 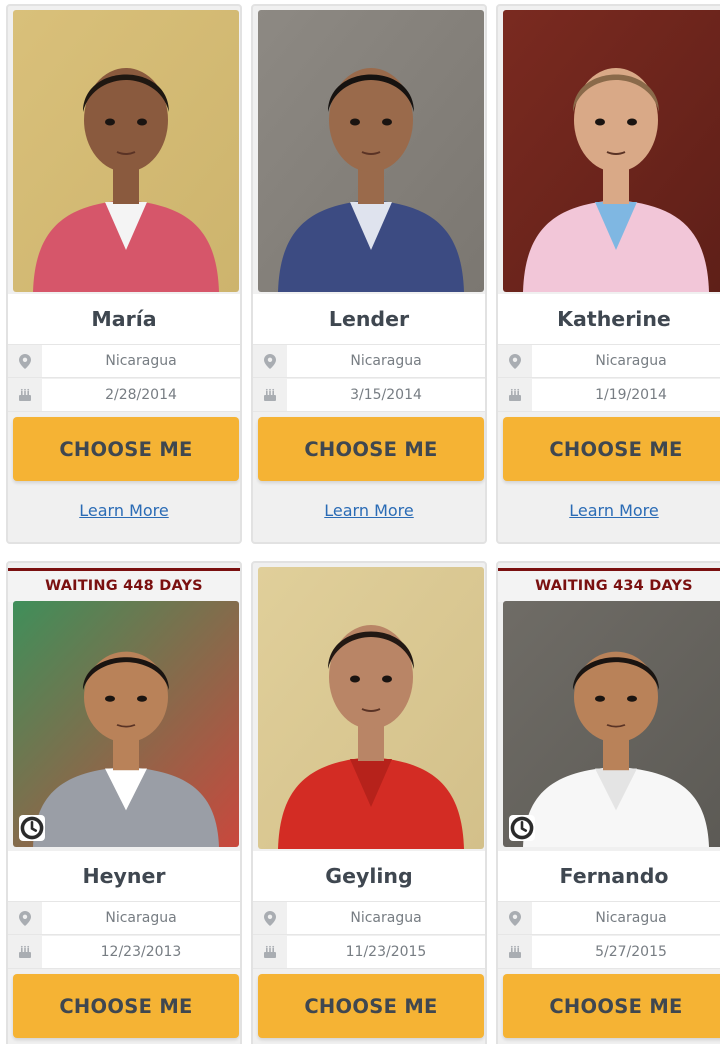 What do you see at coordinates (631, 395) in the screenshot?
I see `birthdate-text: 1/19/2014` at bounding box center [631, 395].